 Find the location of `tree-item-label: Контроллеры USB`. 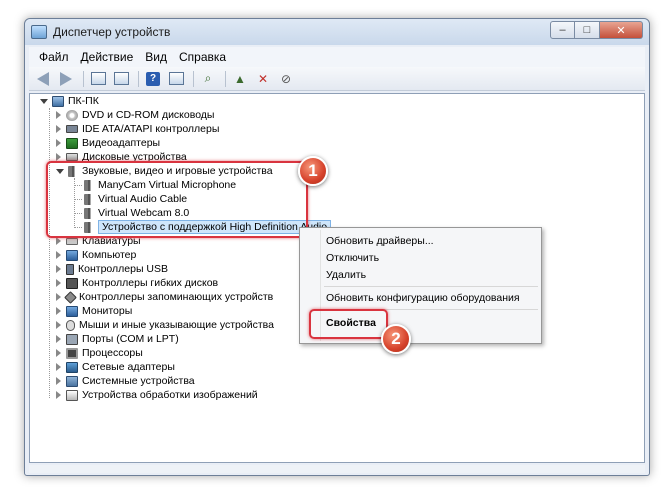

tree-item-label: Контроллеры USB is located at coordinates (123, 269).